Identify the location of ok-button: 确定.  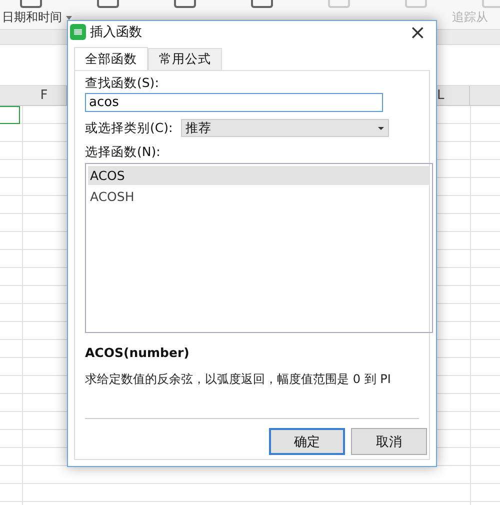
(307, 441).